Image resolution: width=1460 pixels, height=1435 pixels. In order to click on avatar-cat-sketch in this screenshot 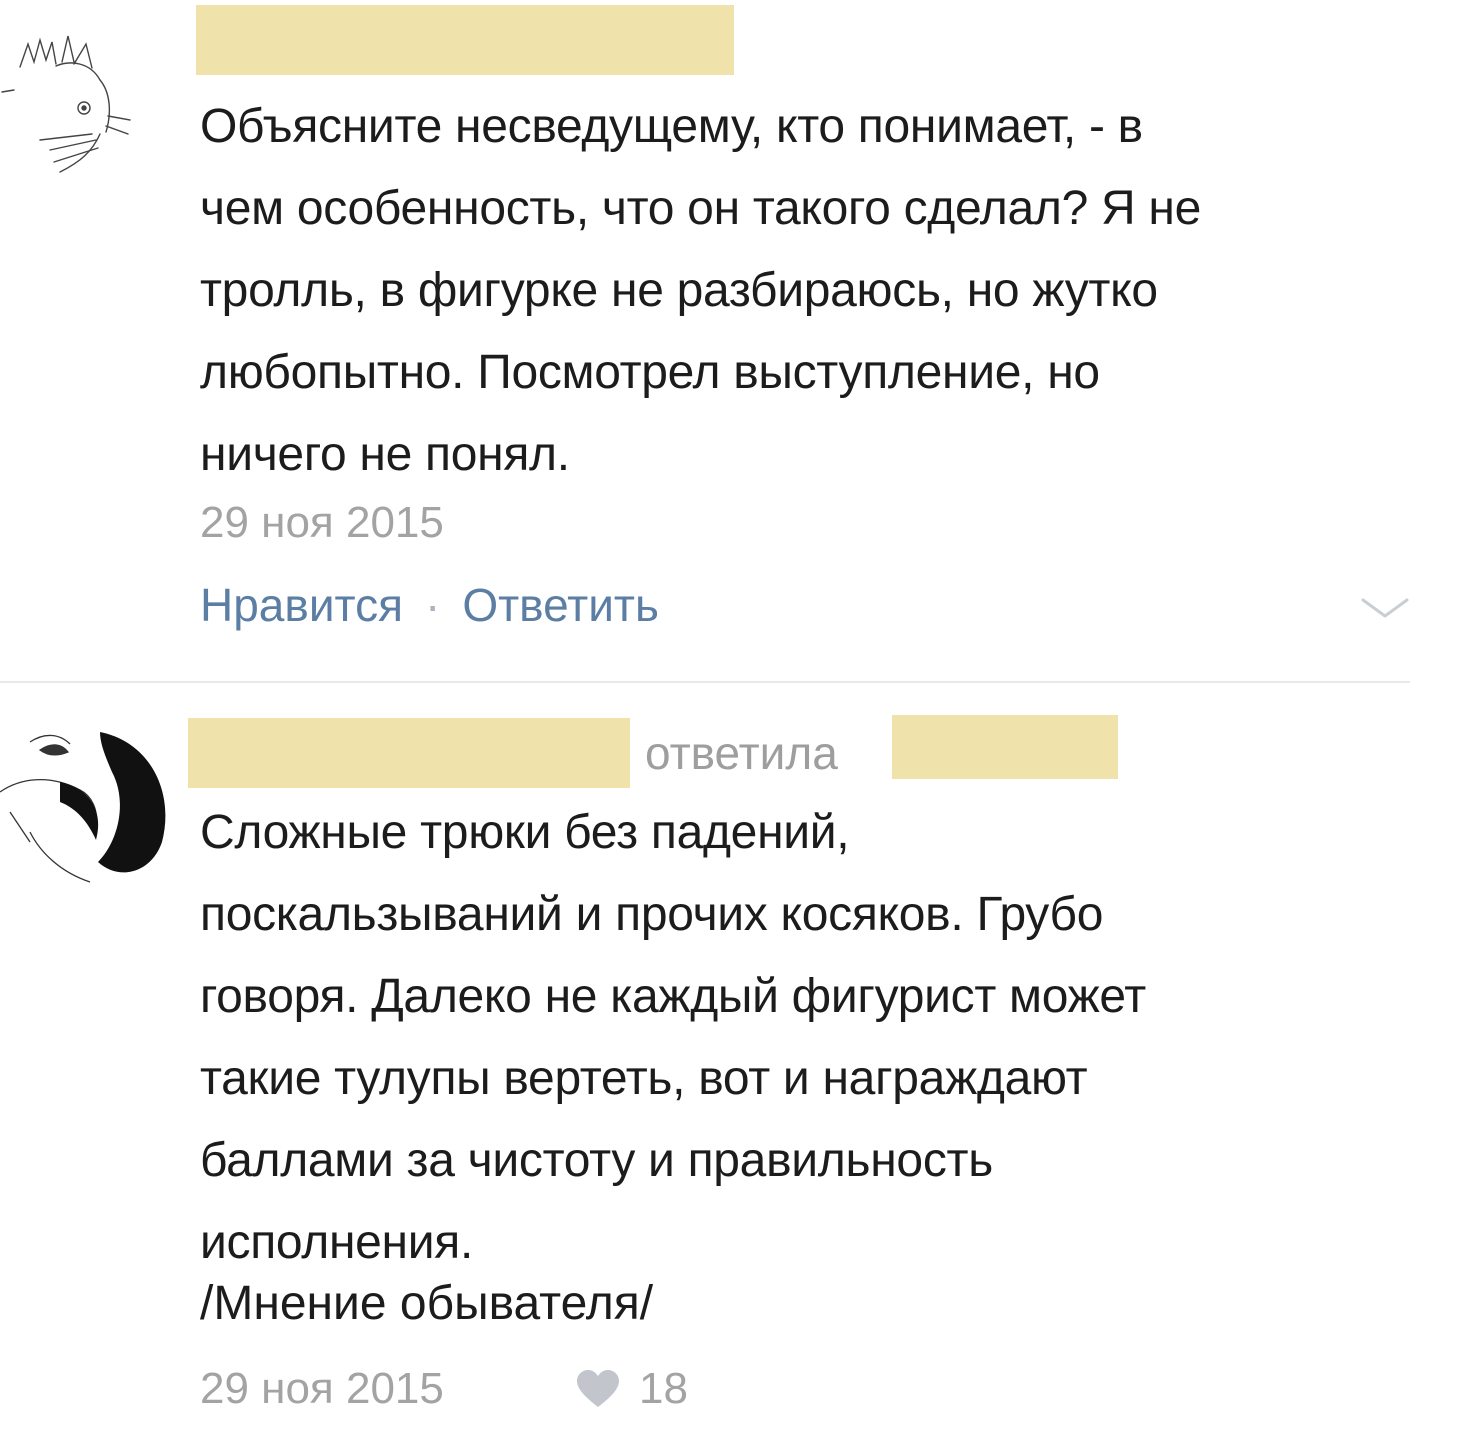, I will do `click(75, 107)`.